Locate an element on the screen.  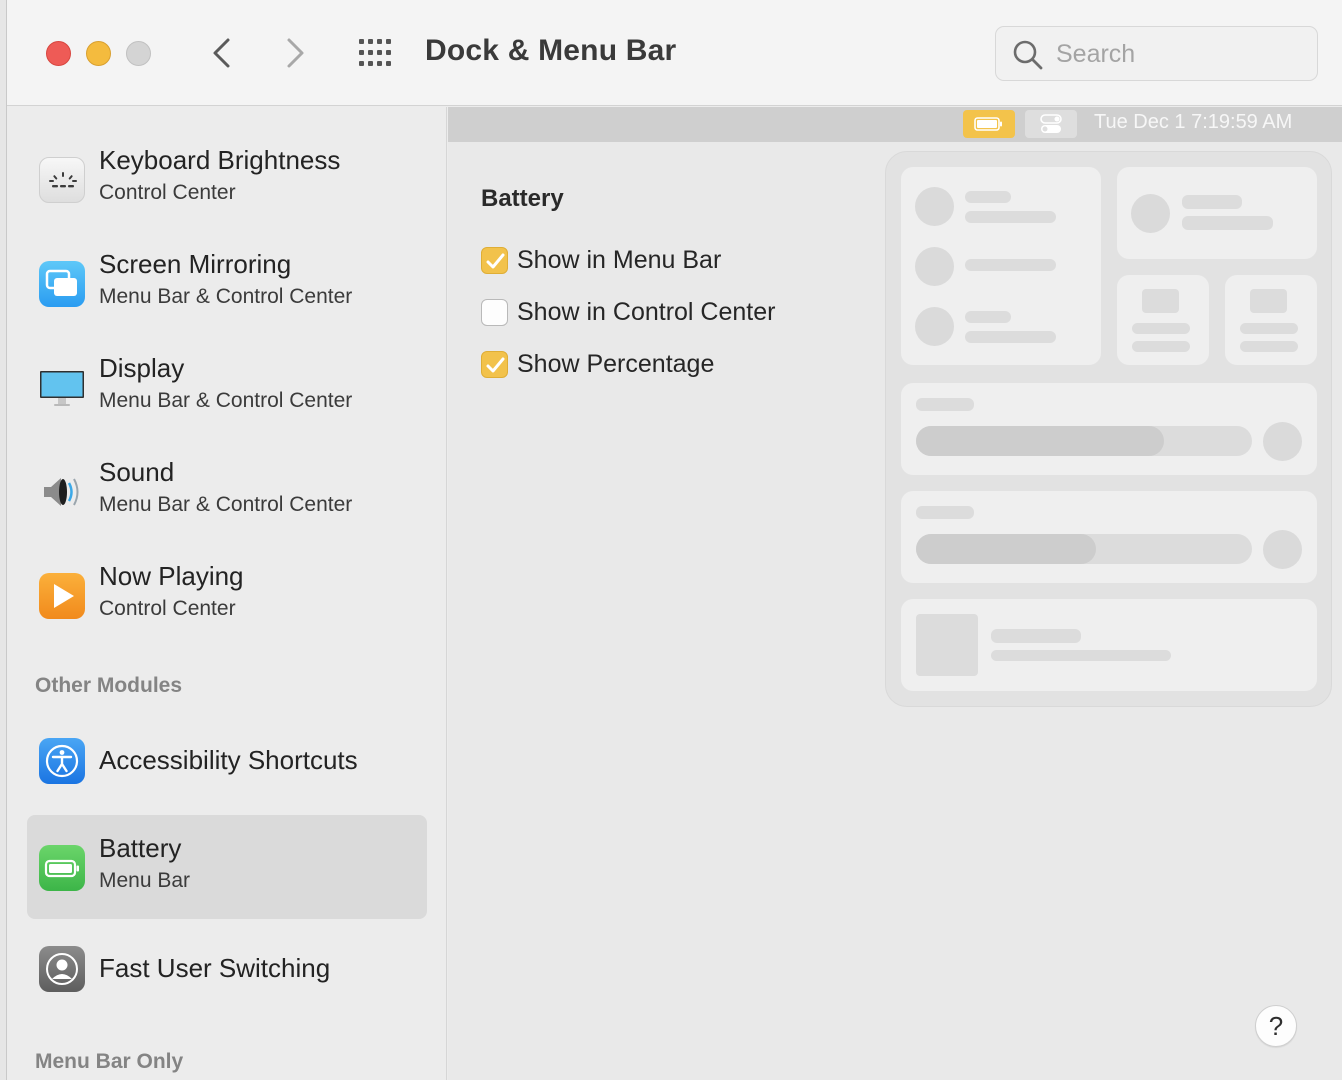
checkbox-label: Show in Menu Bar is located at coordinates (619, 260).